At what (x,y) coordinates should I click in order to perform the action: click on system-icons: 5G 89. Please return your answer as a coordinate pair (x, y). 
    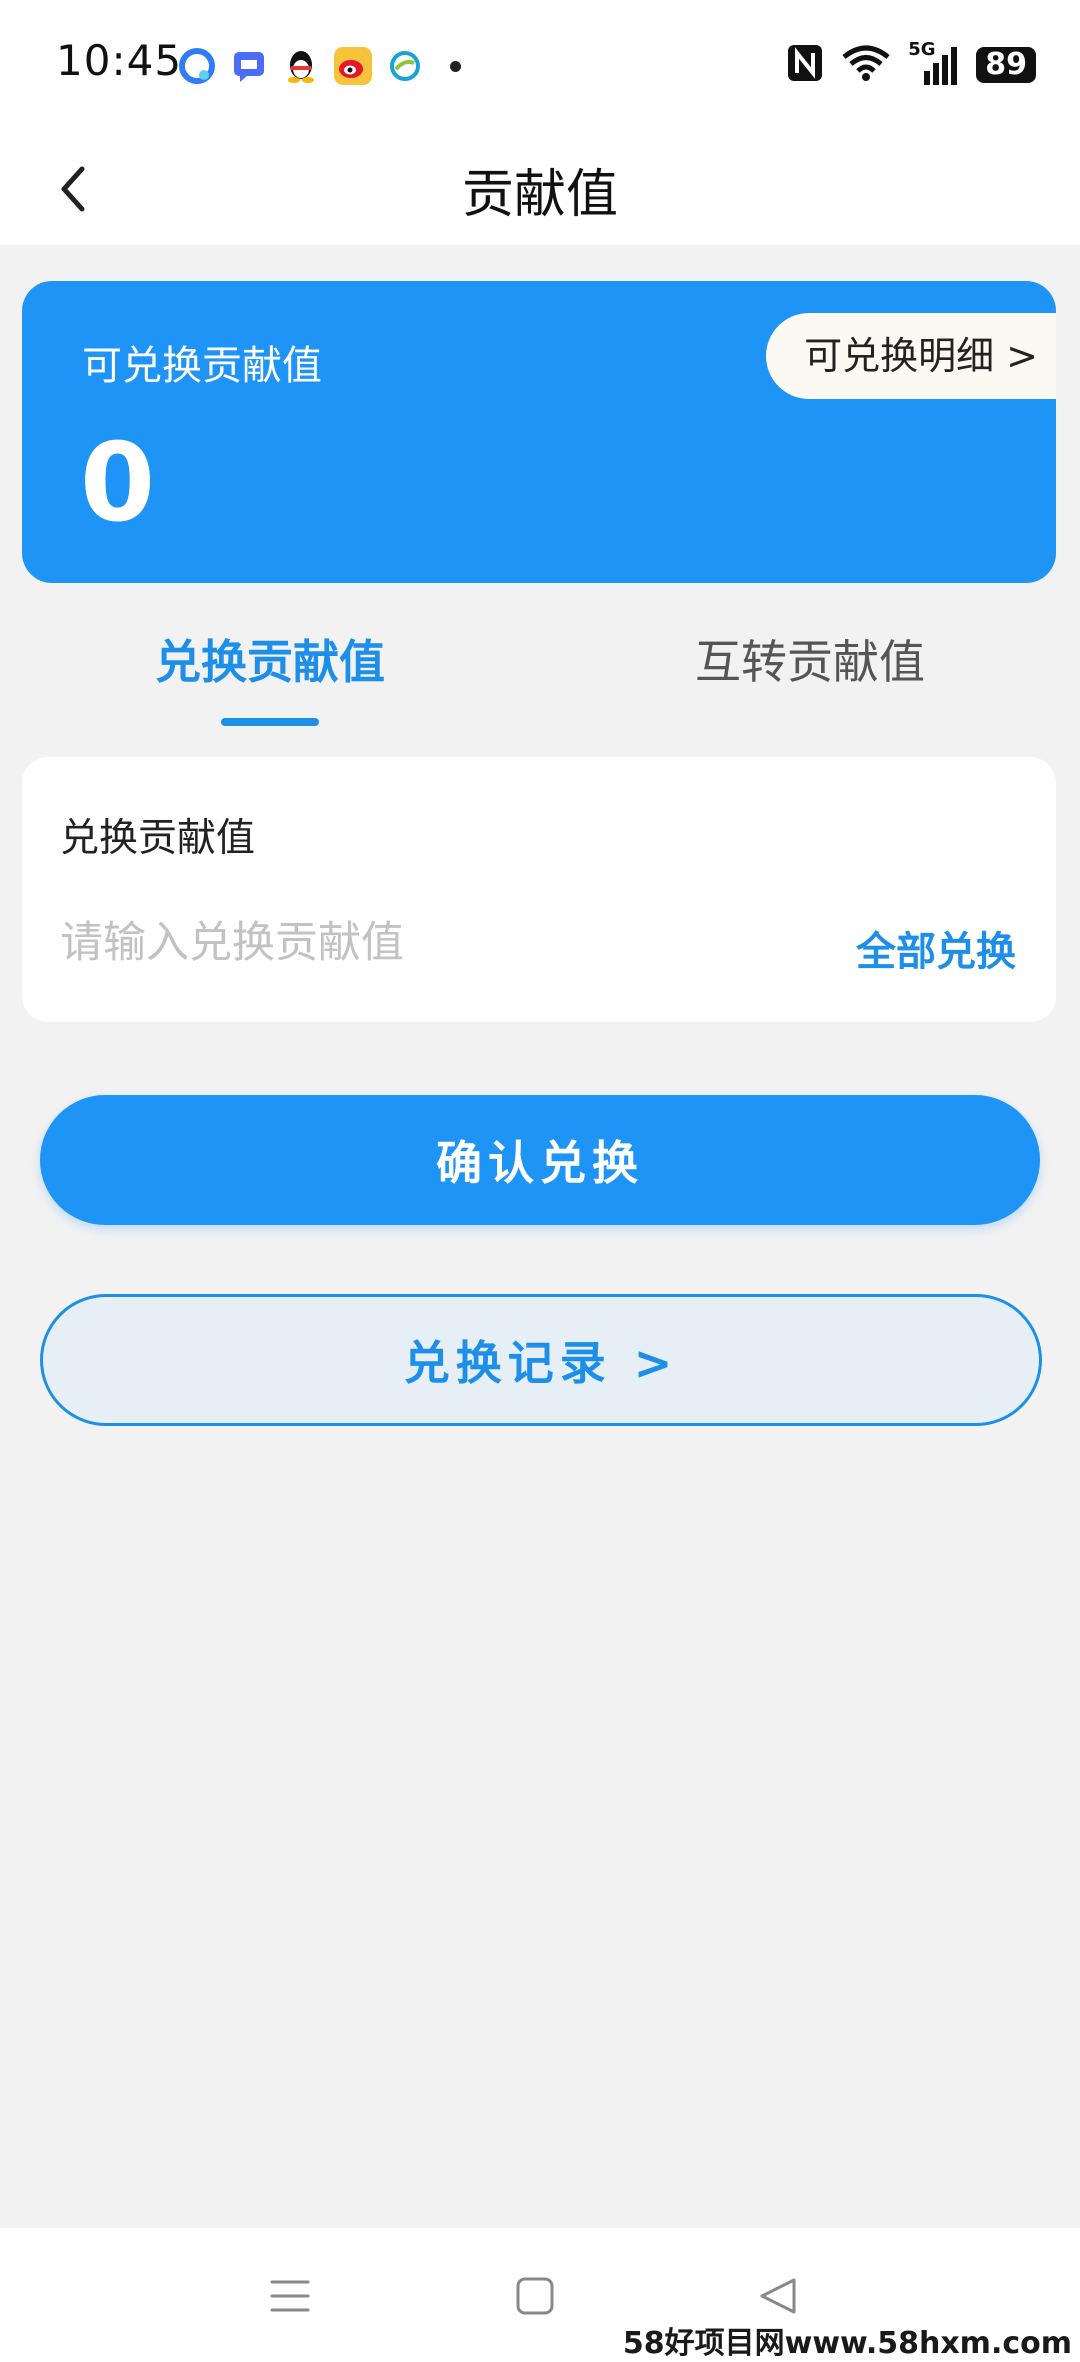
    Looking at the image, I should click on (911, 63).